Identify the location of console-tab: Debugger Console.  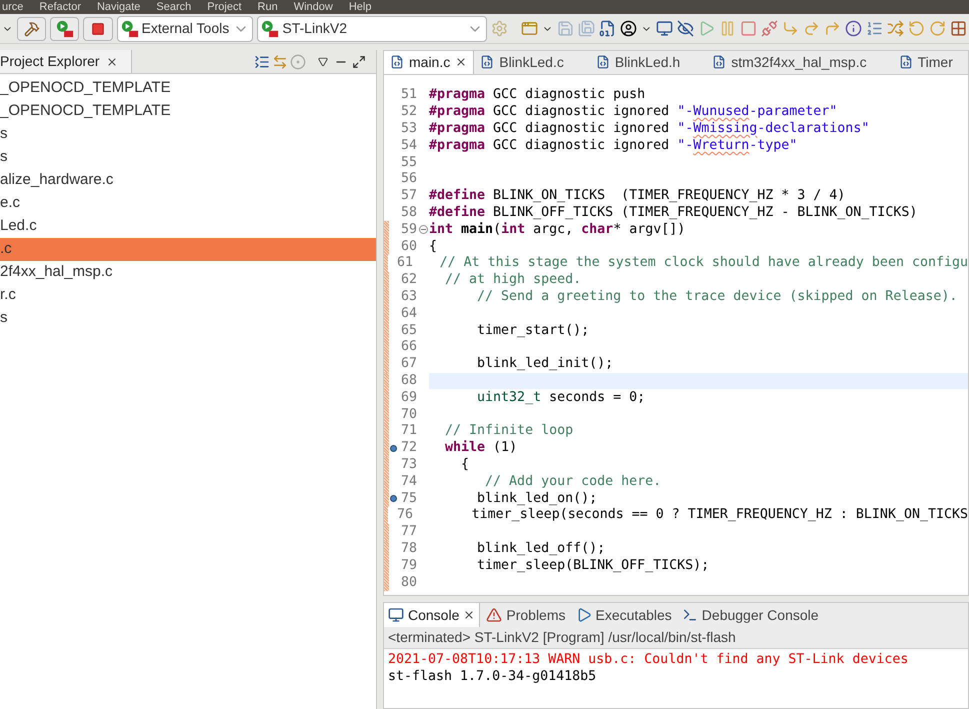
(750, 615).